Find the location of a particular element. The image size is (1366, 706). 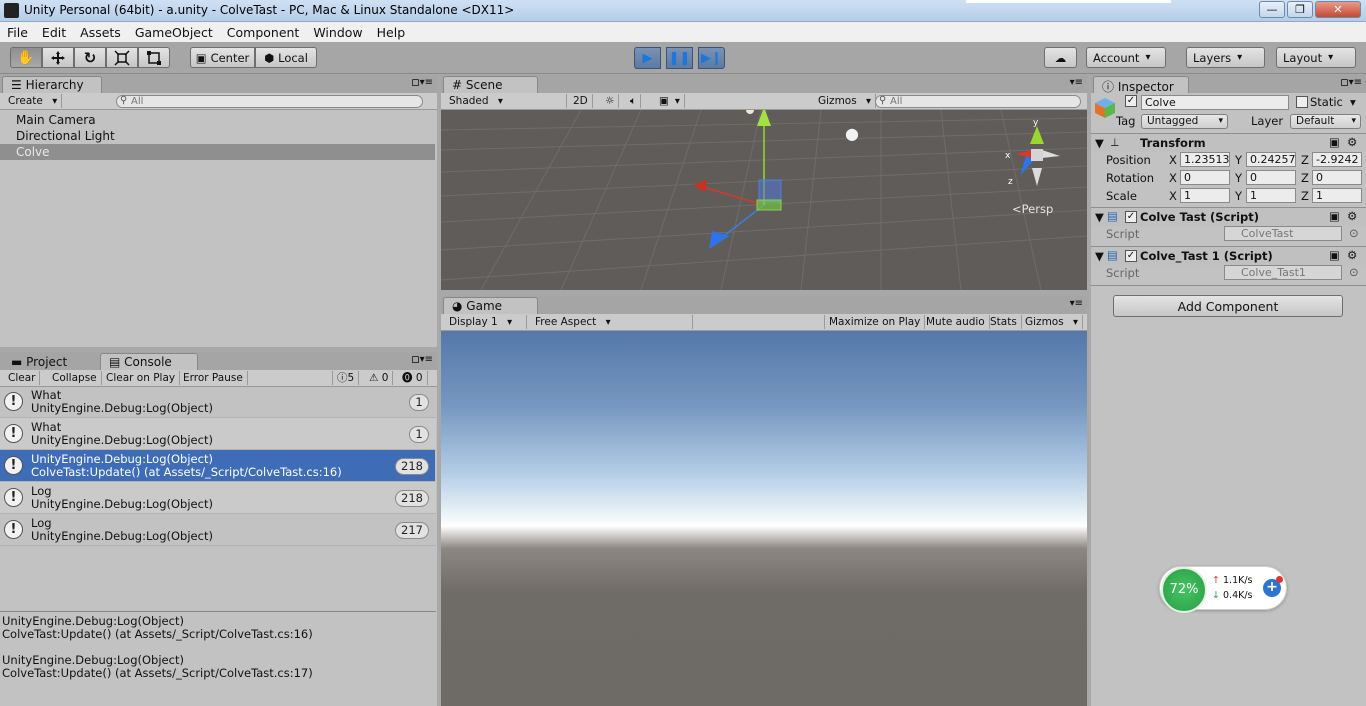

error-filter-toggle: ⓿ 0 is located at coordinates (413, 378).